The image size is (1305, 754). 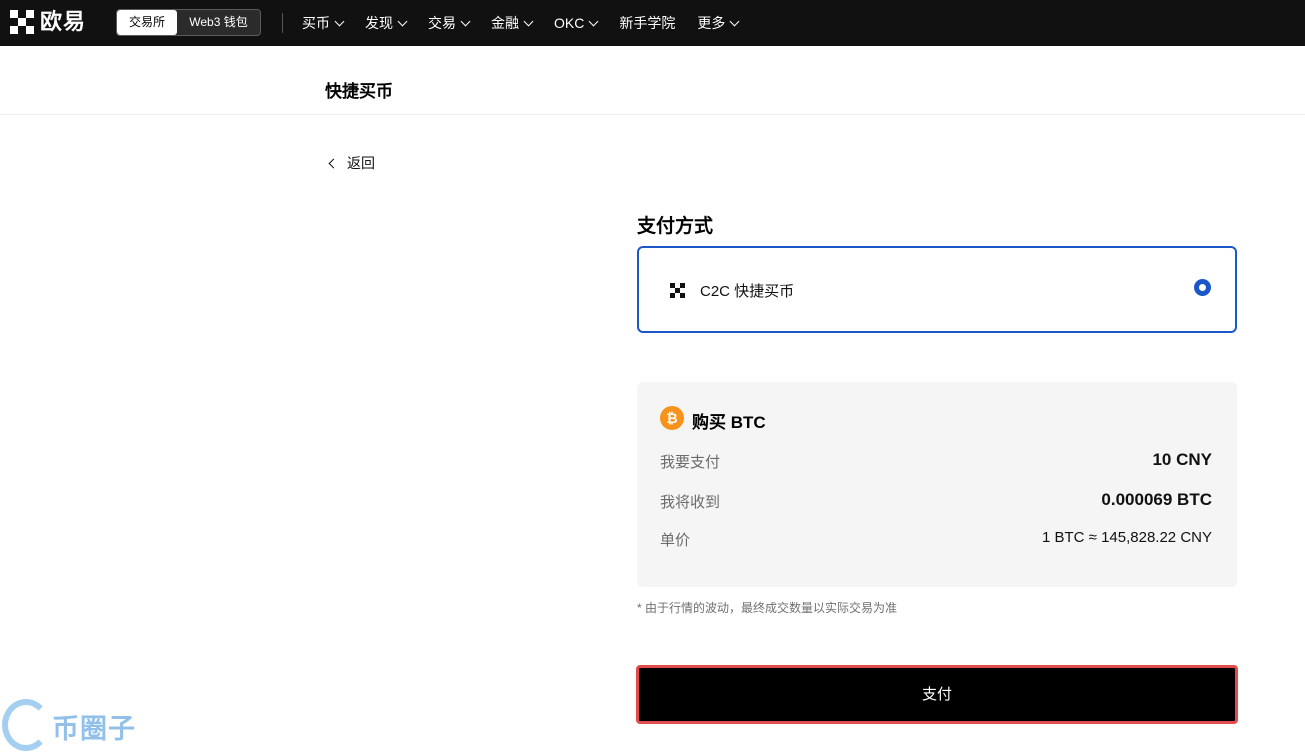 What do you see at coordinates (747, 291) in the screenshot?
I see `payment-option-label: C2C 快捷买币` at bounding box center [747, 291].